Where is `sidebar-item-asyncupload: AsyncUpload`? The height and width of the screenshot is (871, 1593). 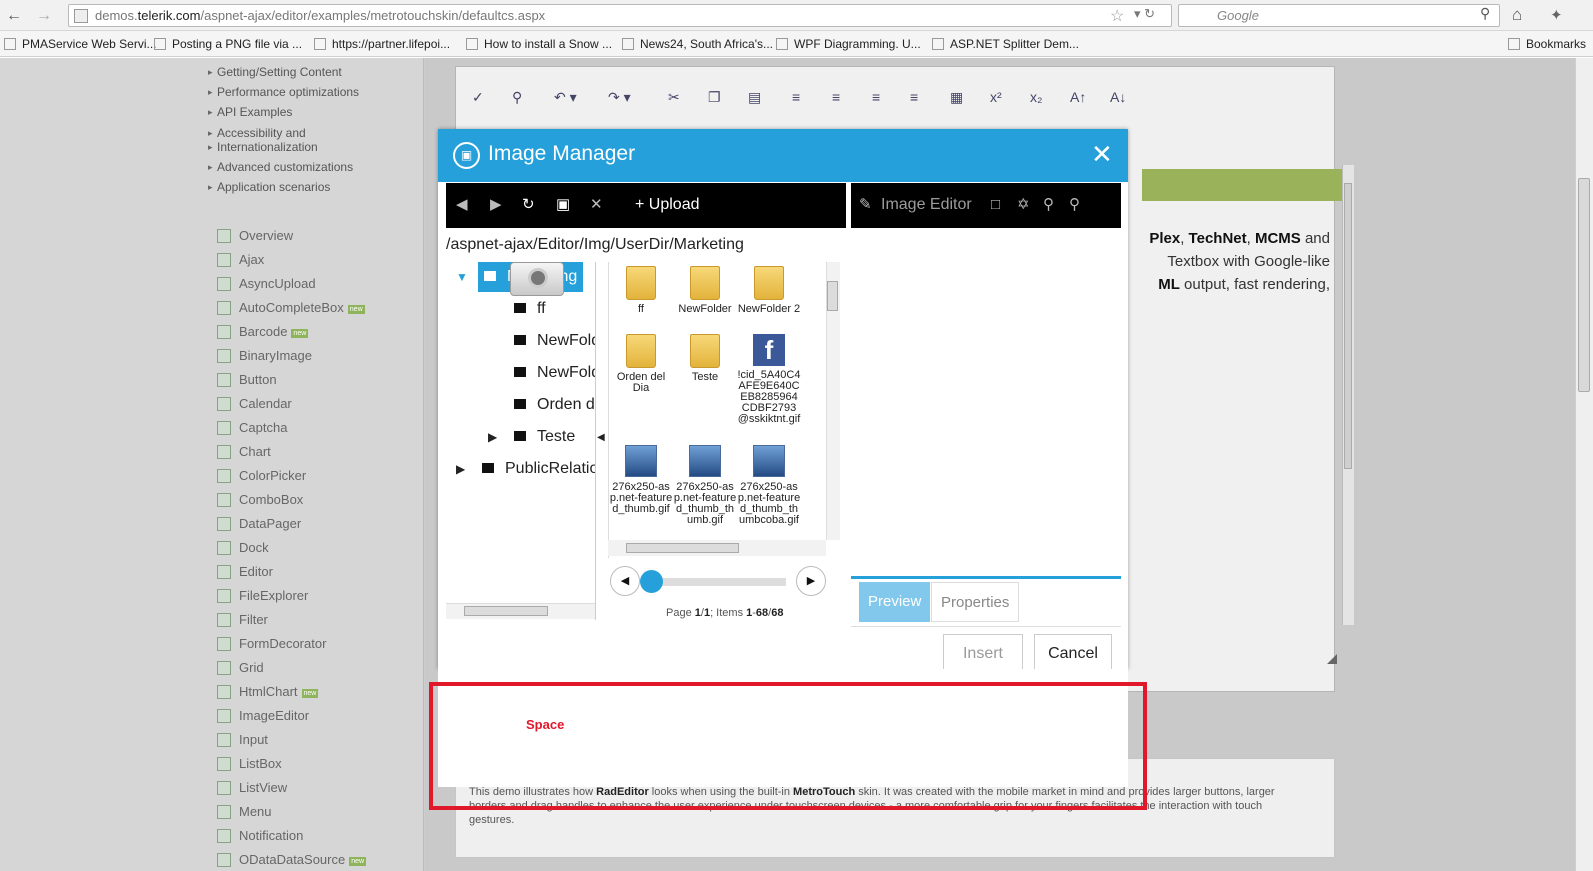
sidebar-item-asyncupload: AsyncUpload is located at coordinates (266, 285).